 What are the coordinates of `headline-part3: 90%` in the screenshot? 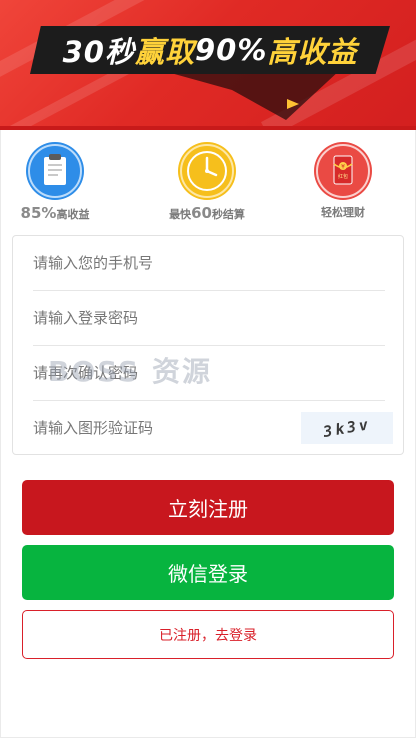 It's located at (231, 50).